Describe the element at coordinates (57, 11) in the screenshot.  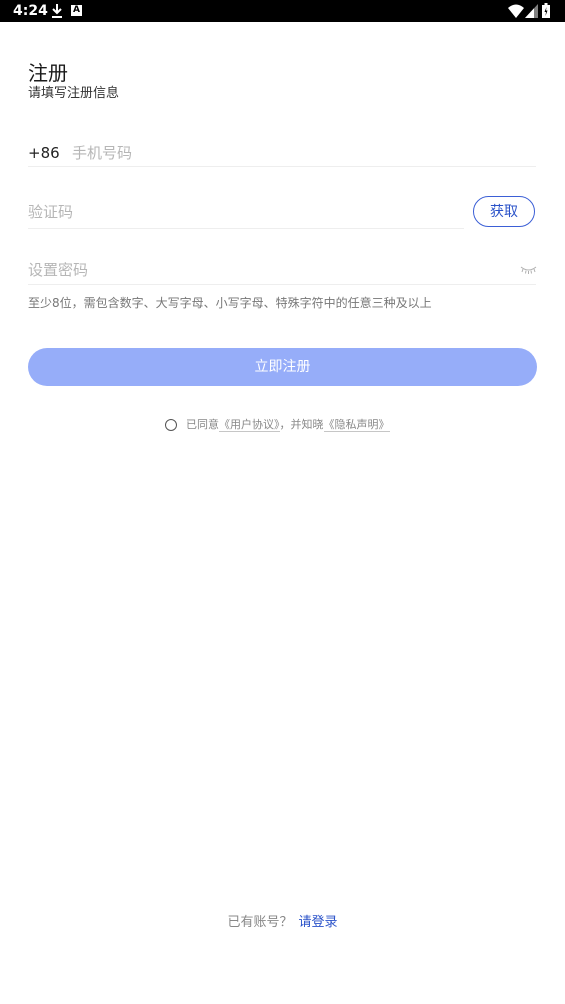
I see `download-icon` at that location.